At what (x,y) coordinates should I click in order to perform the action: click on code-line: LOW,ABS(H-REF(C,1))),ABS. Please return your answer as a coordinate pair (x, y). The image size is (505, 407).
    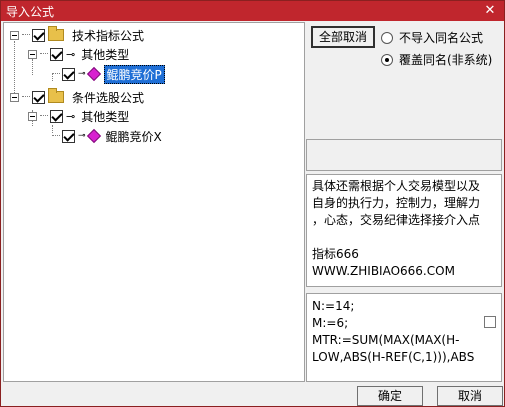
    Looking at the image, I should click on (393, 357).